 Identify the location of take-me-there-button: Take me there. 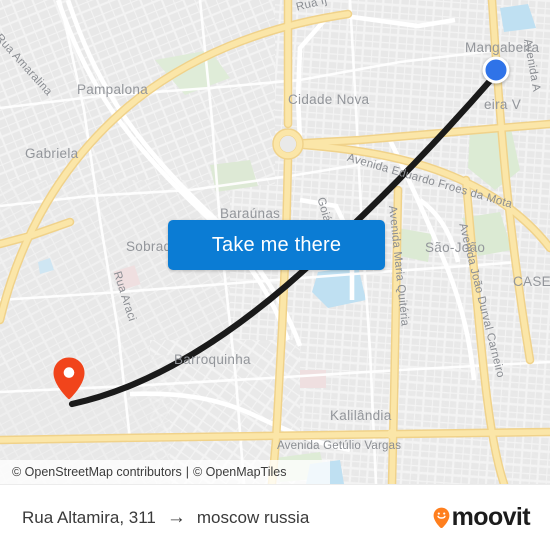
(276, 245).